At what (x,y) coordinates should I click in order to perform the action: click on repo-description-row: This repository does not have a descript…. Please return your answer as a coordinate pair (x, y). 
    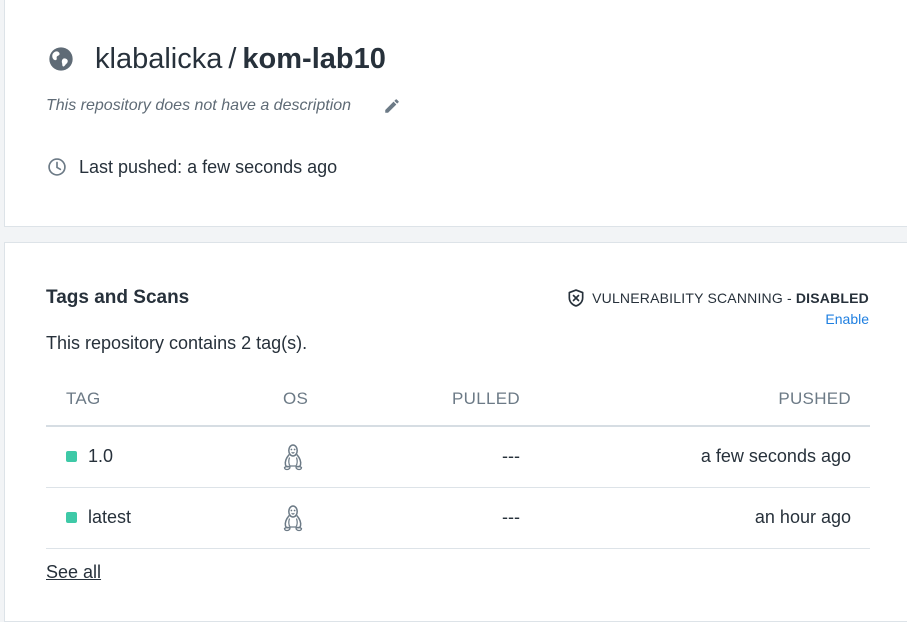
    Looking at the image, I should click on (223, 106).